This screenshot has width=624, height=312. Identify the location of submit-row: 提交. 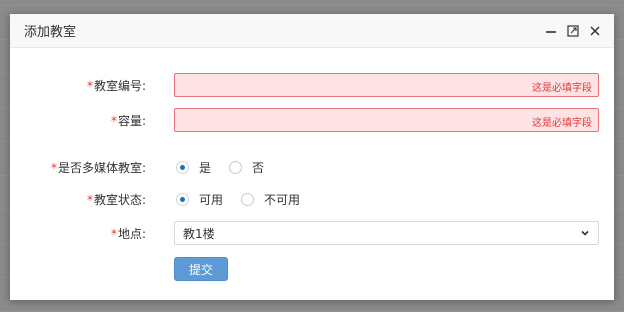
(312, 269).